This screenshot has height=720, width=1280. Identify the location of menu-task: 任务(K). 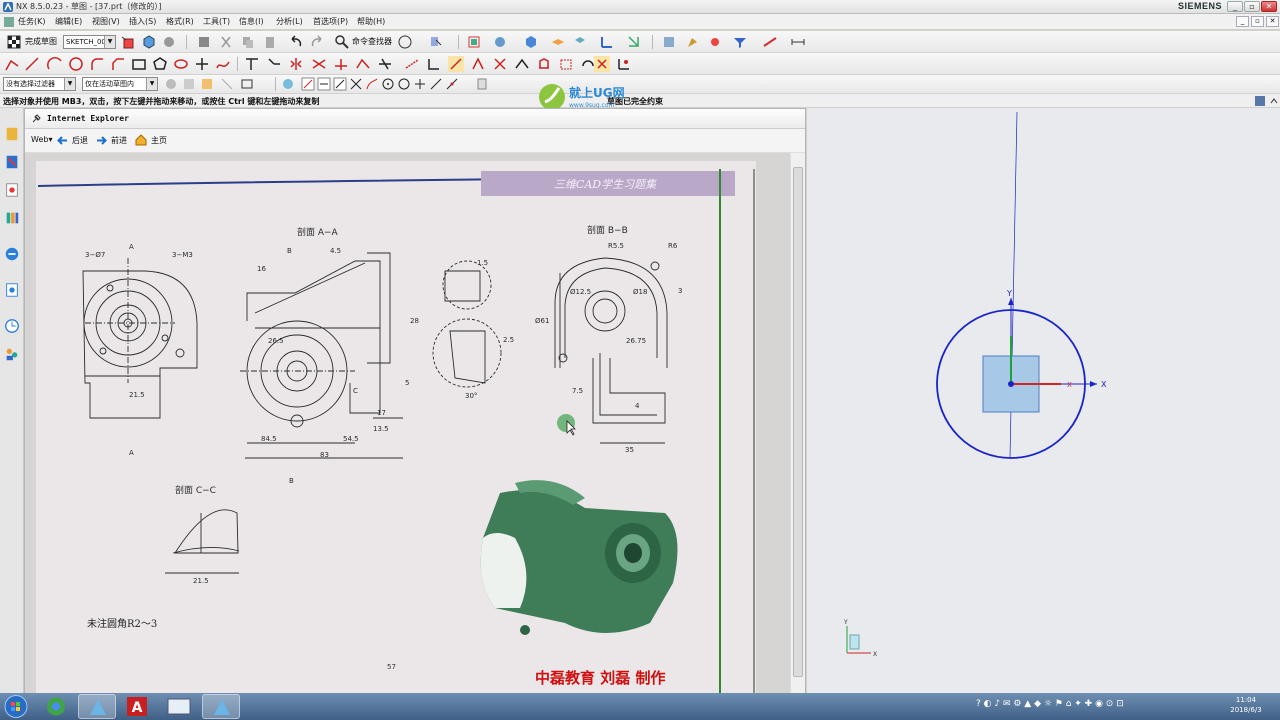
(32, 21).